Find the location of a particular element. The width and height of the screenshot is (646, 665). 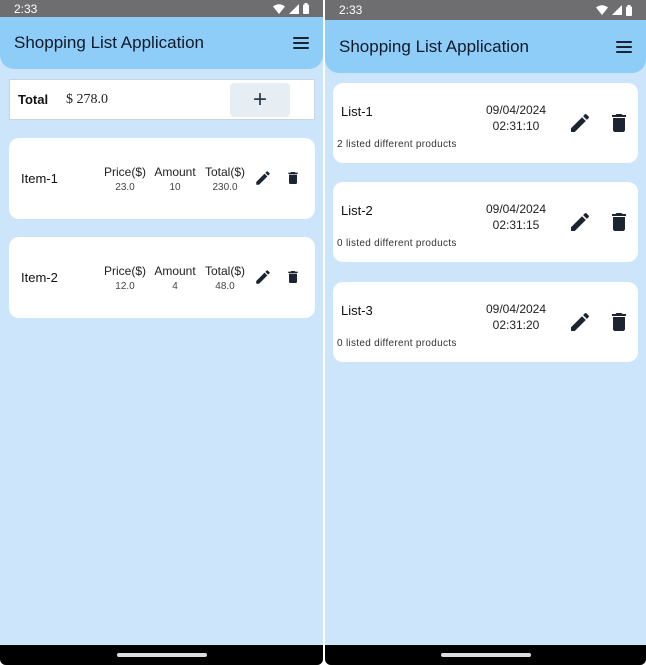

amount-value: 4 is located at coordinates (175, 286).